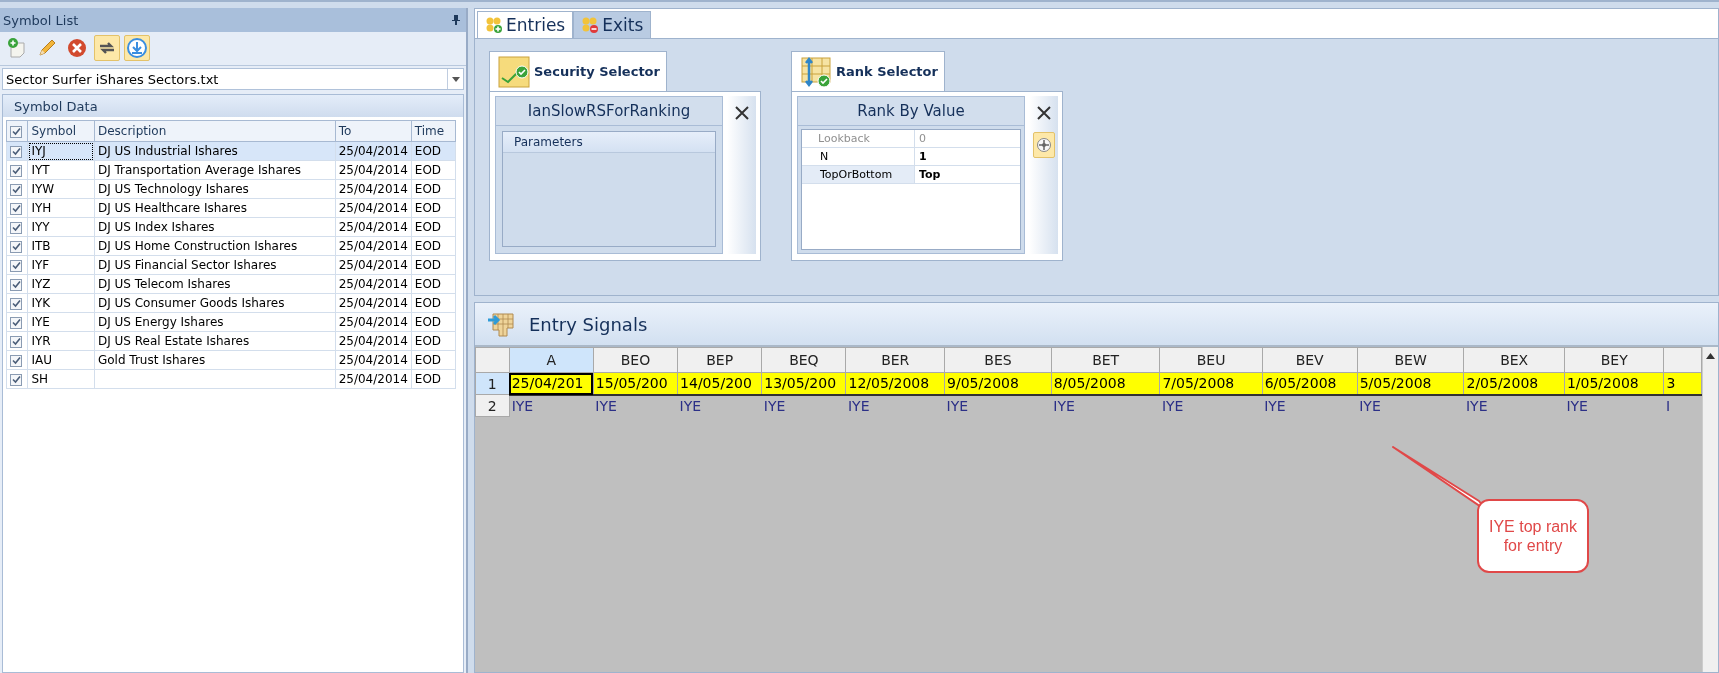 The height and width of the screenshot is (673, 1719). I want to click on column-header: BEQ, so click(803, 360).